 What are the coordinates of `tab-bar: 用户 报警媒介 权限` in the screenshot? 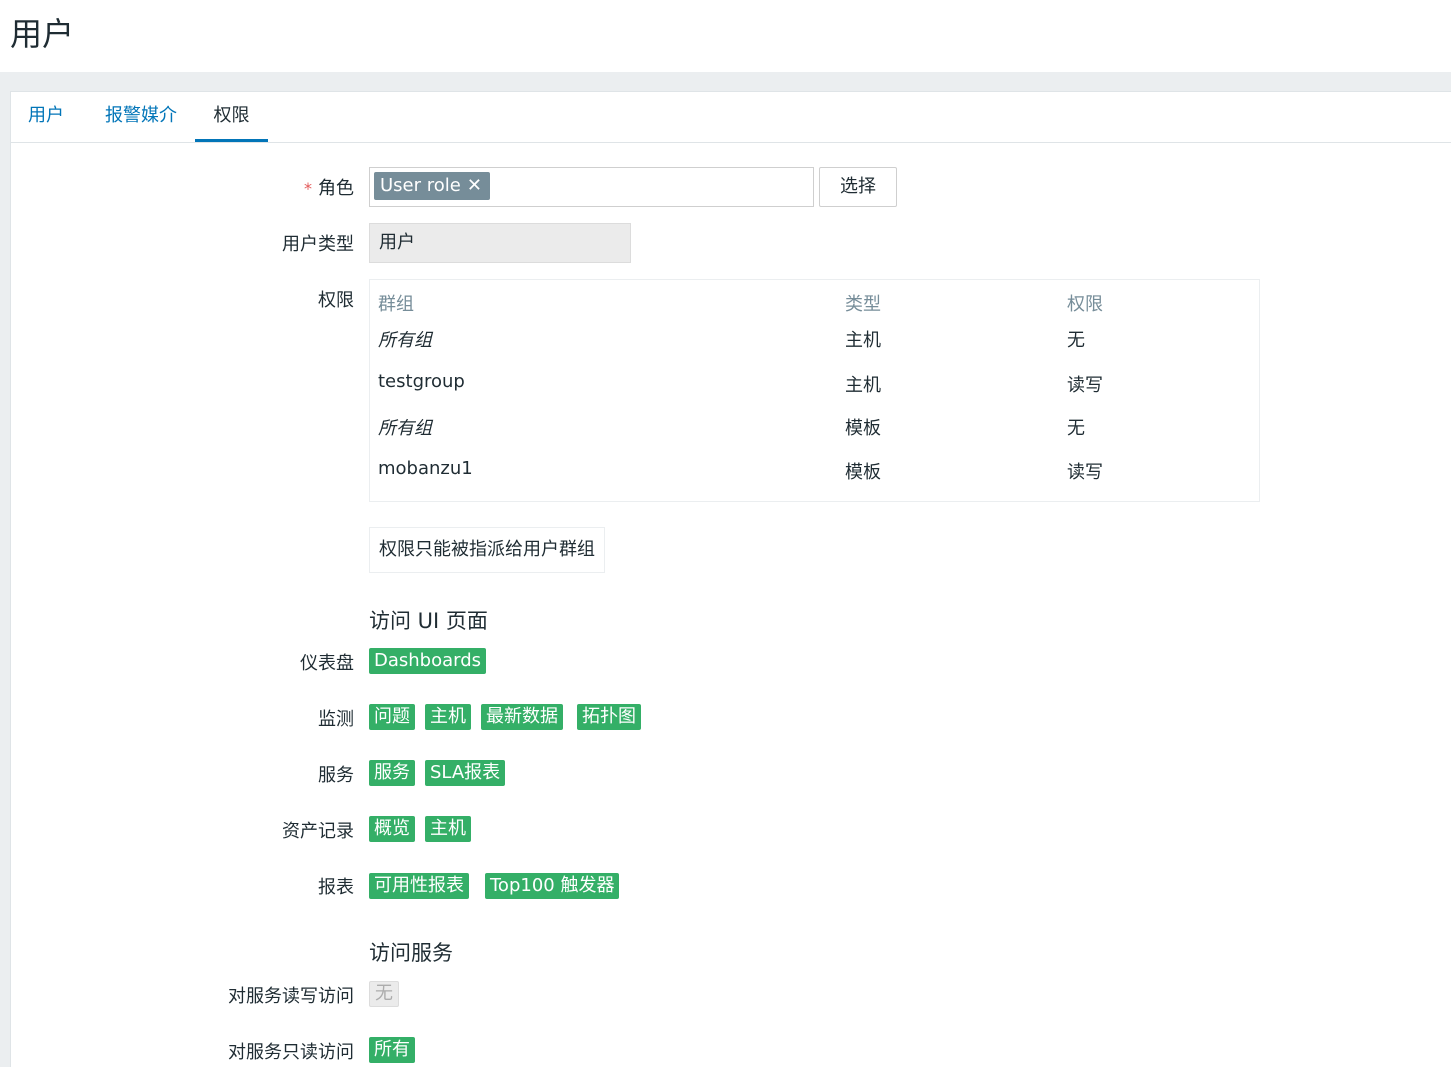 It's located at (731, 117).